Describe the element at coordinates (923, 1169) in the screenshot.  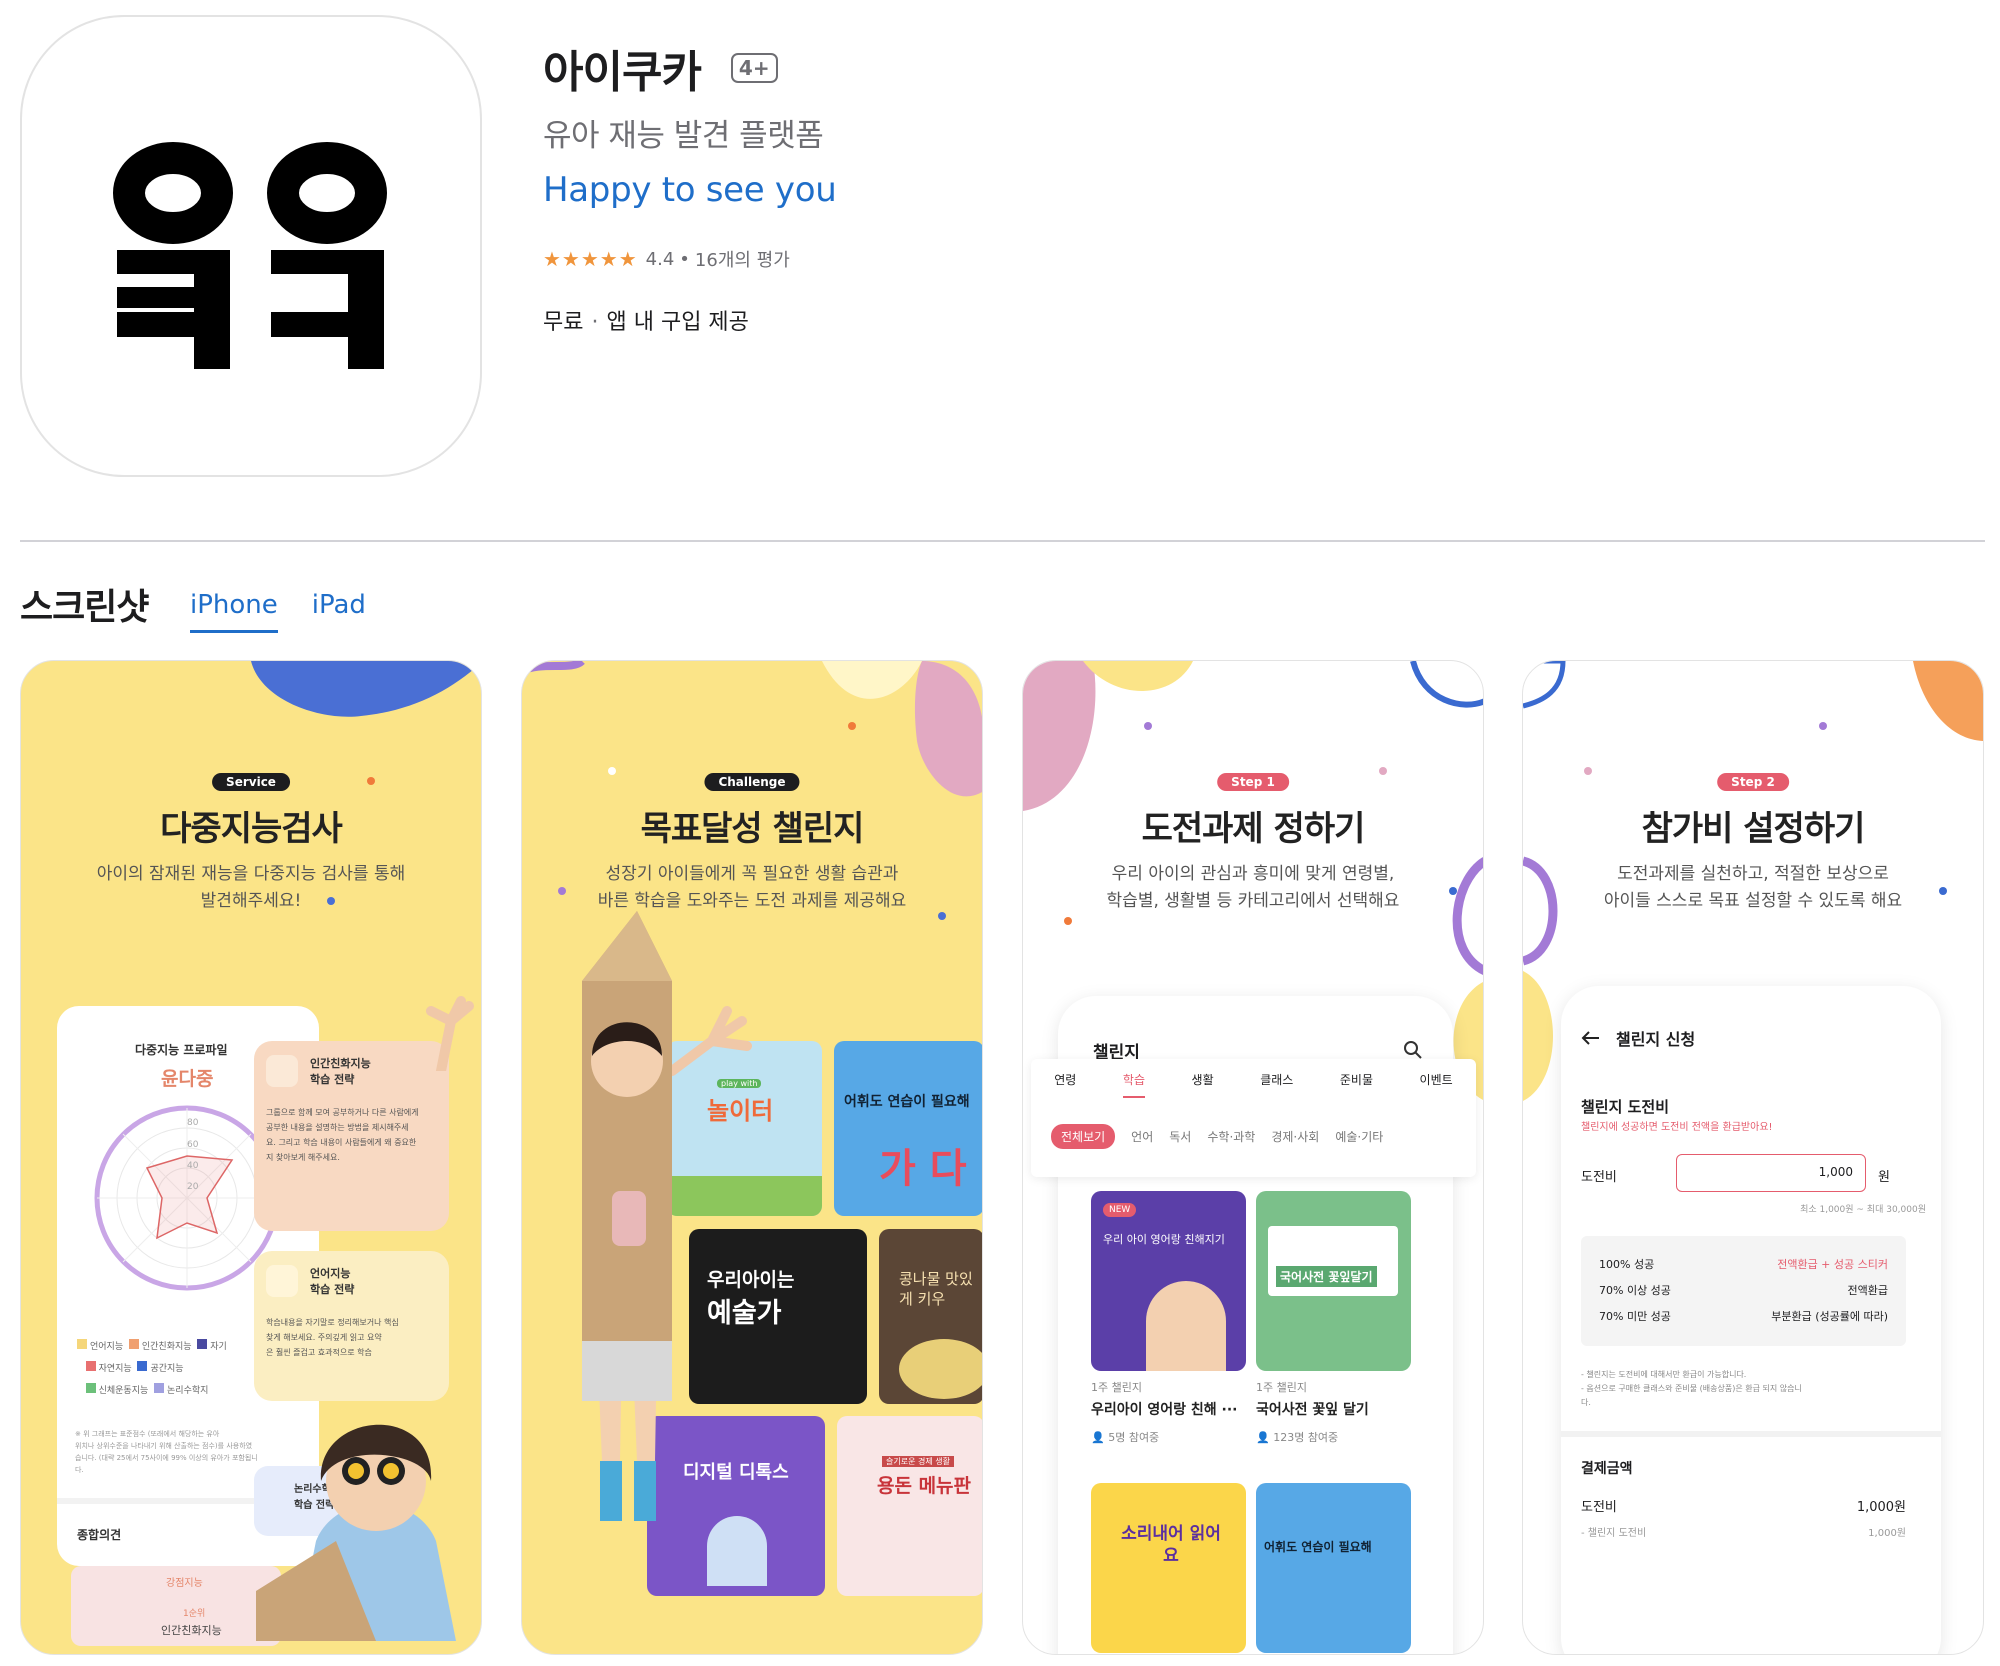
I see `tile-glyph: 가 다` at that location.